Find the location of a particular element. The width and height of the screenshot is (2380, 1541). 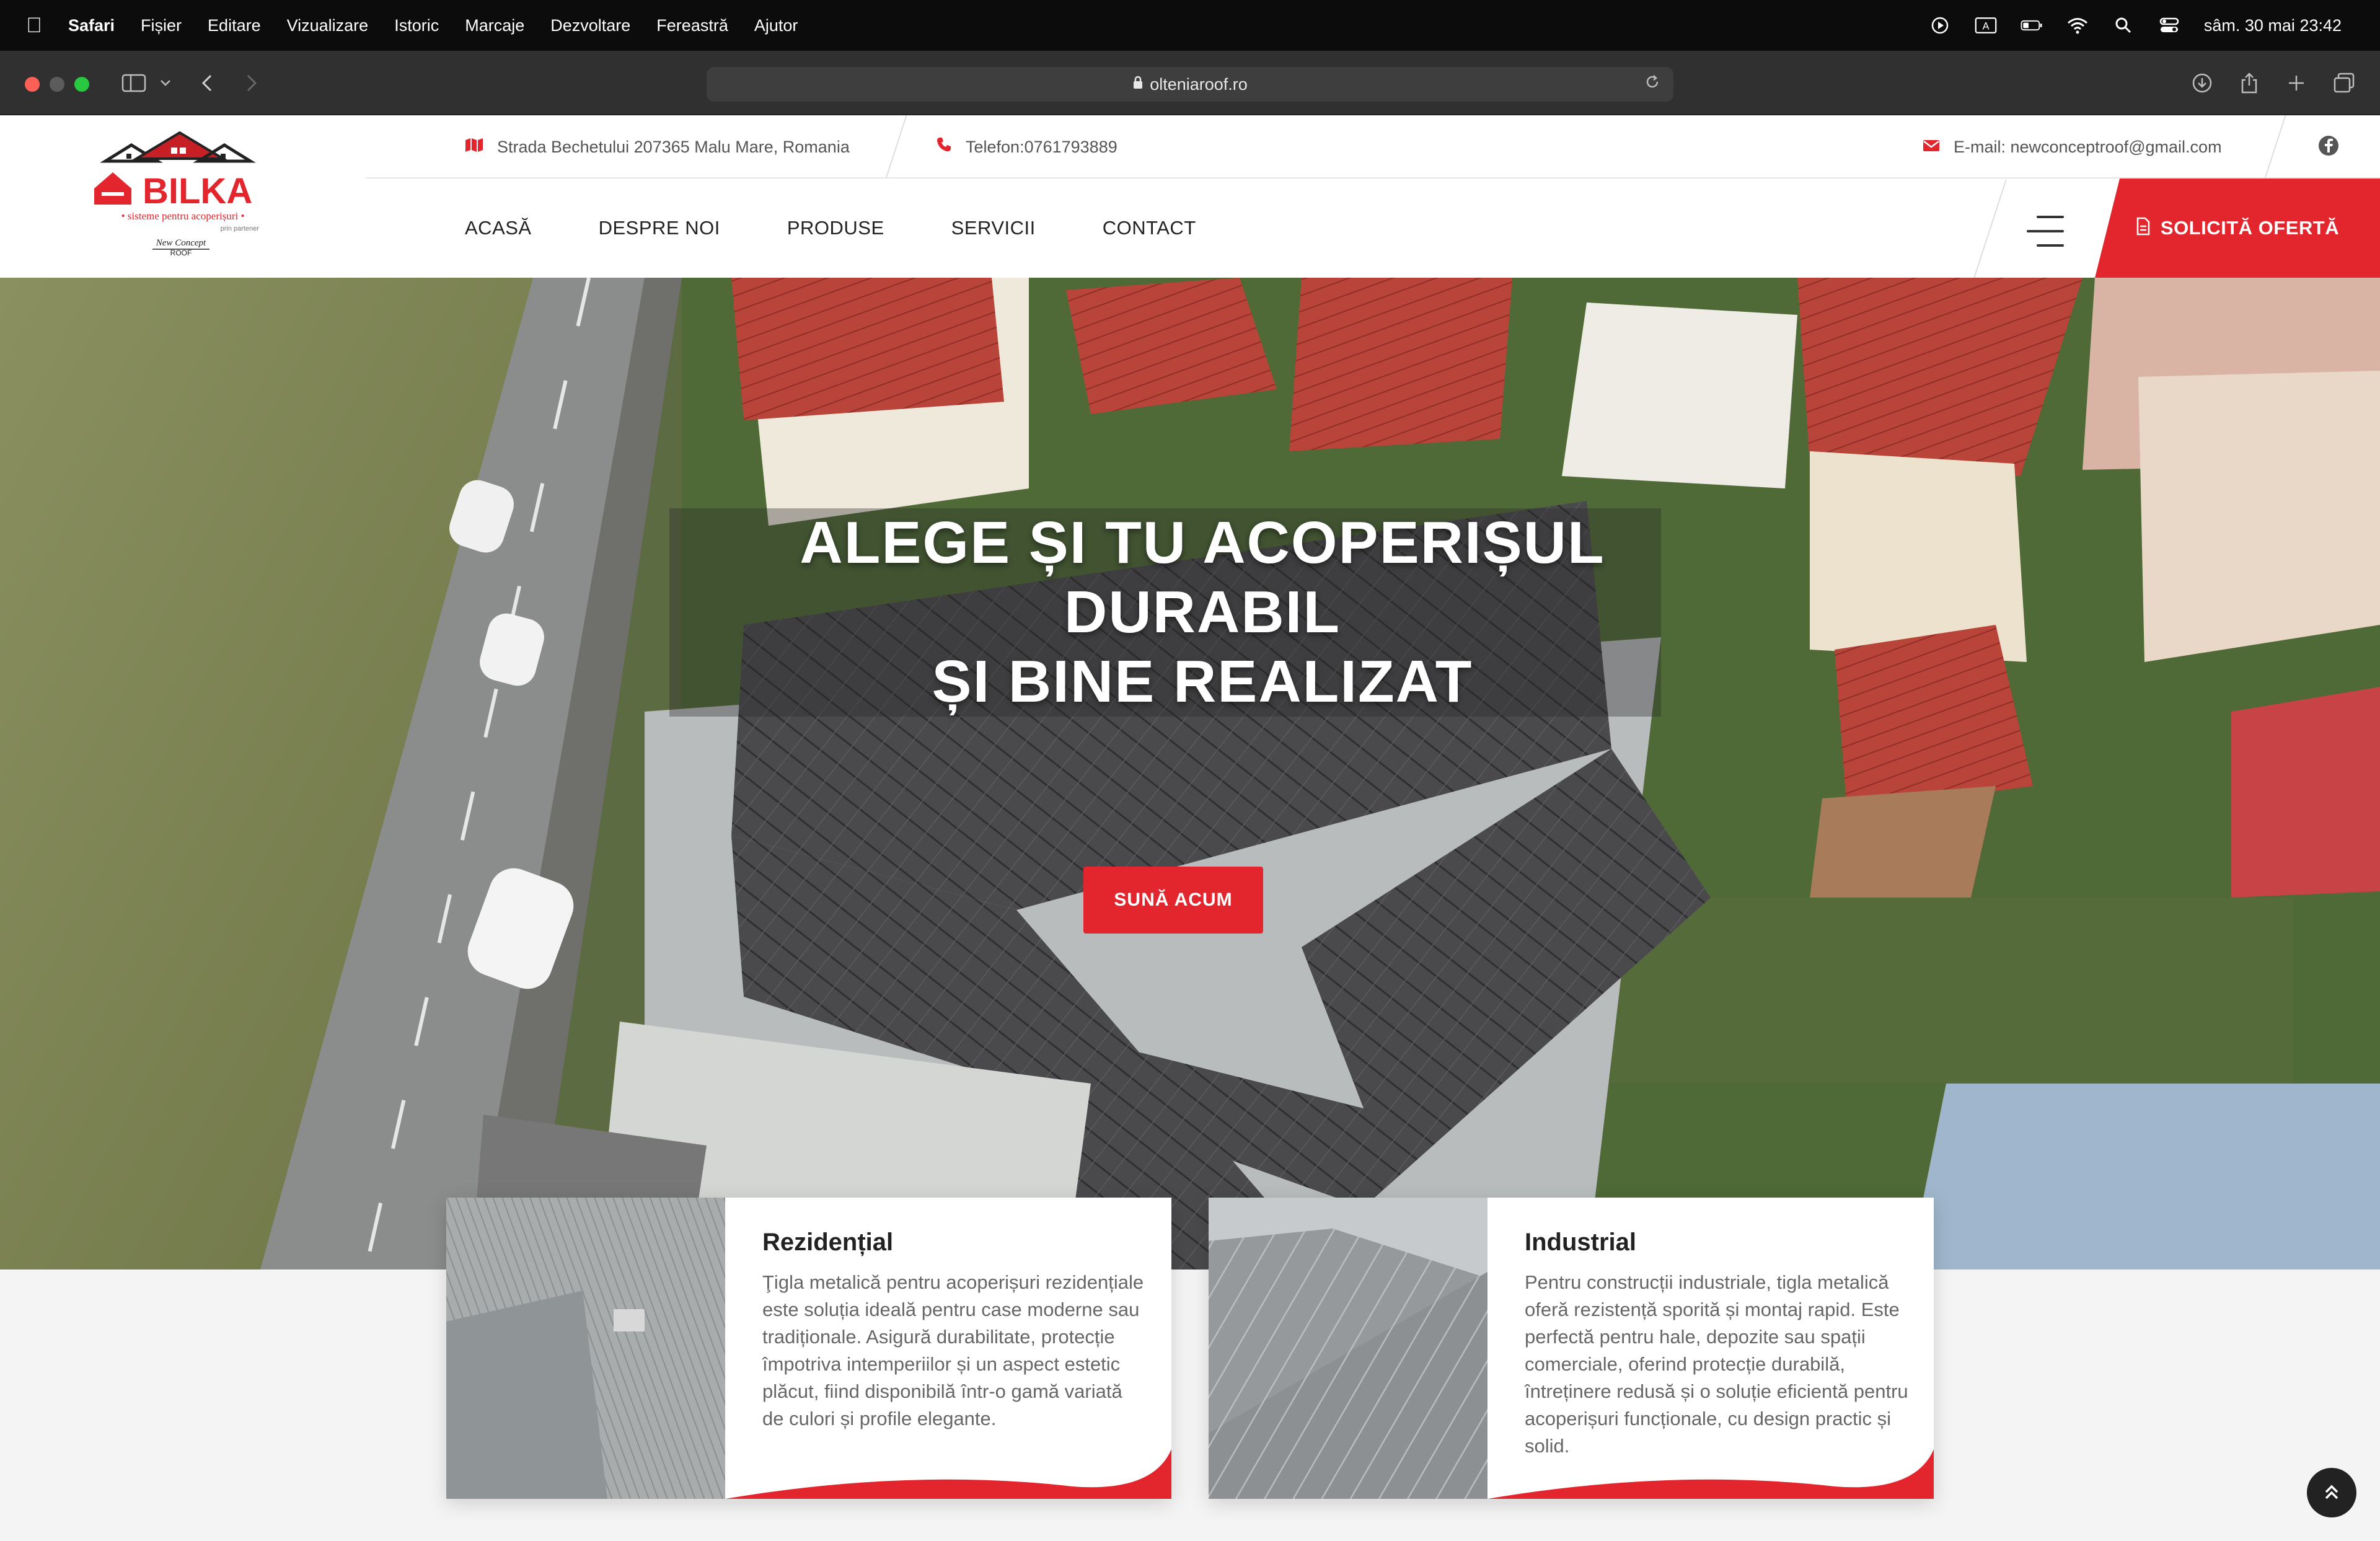

minimize-window-button is located at coordinates (57, 84).